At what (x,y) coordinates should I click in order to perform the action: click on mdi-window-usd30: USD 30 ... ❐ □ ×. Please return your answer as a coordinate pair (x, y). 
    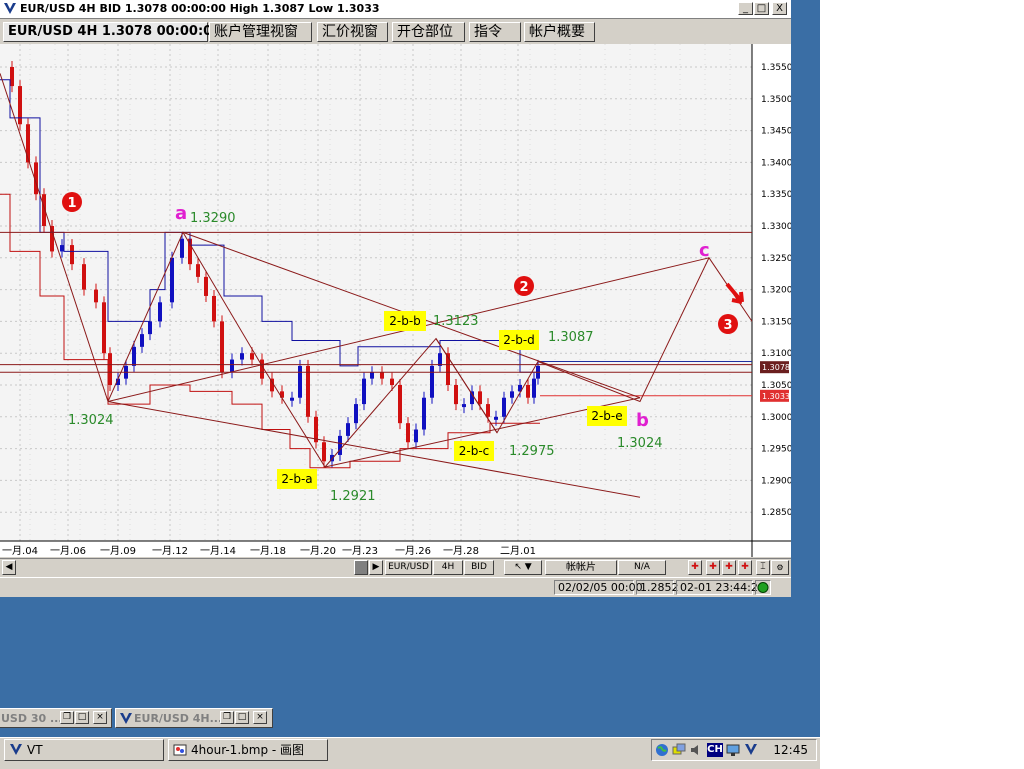
    Looking at the image, I should click on (56, 718).